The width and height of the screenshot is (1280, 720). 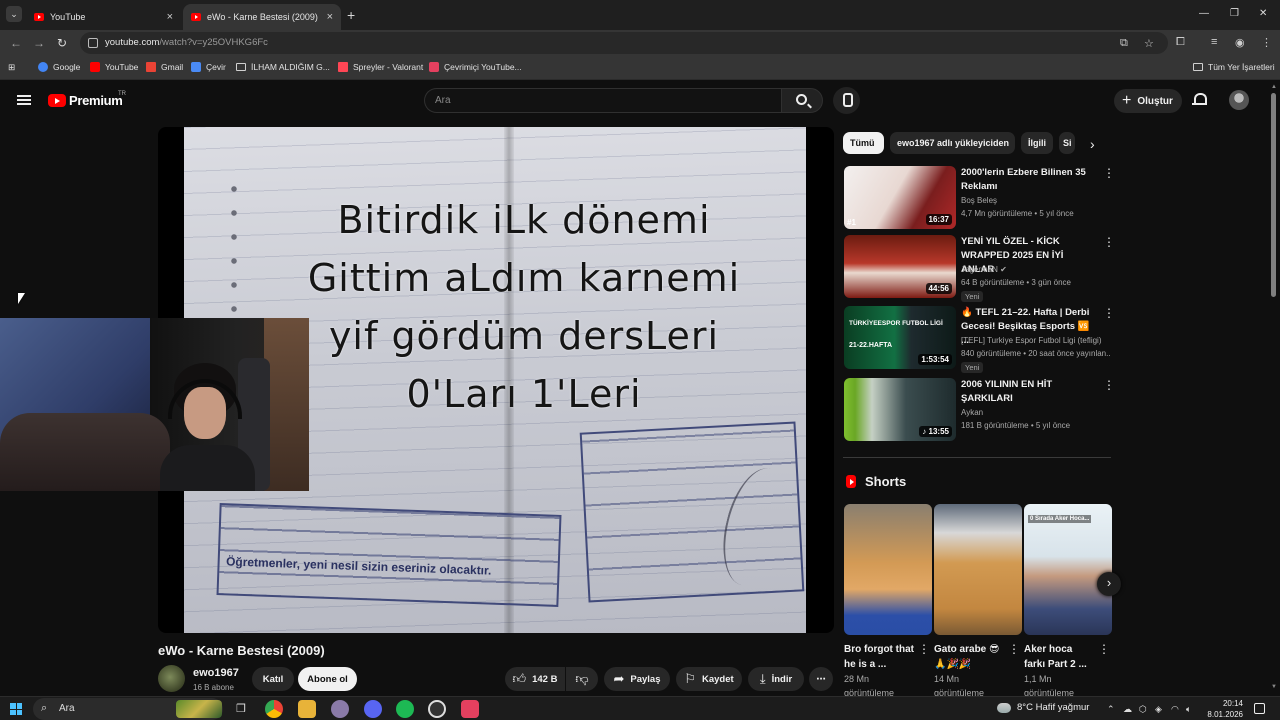 I want to click on discord-icon, so click(x=373, y=709).